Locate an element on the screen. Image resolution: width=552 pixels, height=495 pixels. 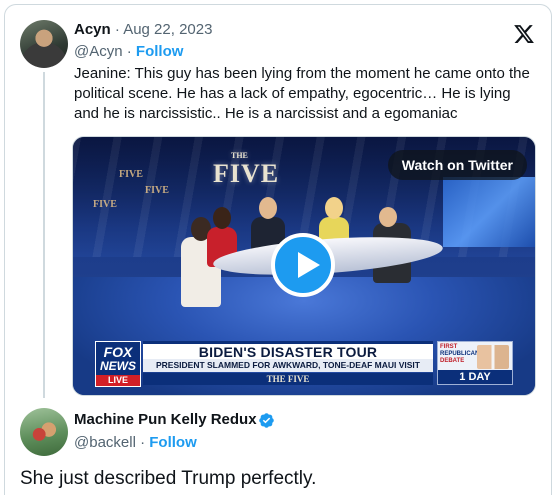
quoted-tweet-date: Aug 22, 2023 is located at coordinates (167, 29).